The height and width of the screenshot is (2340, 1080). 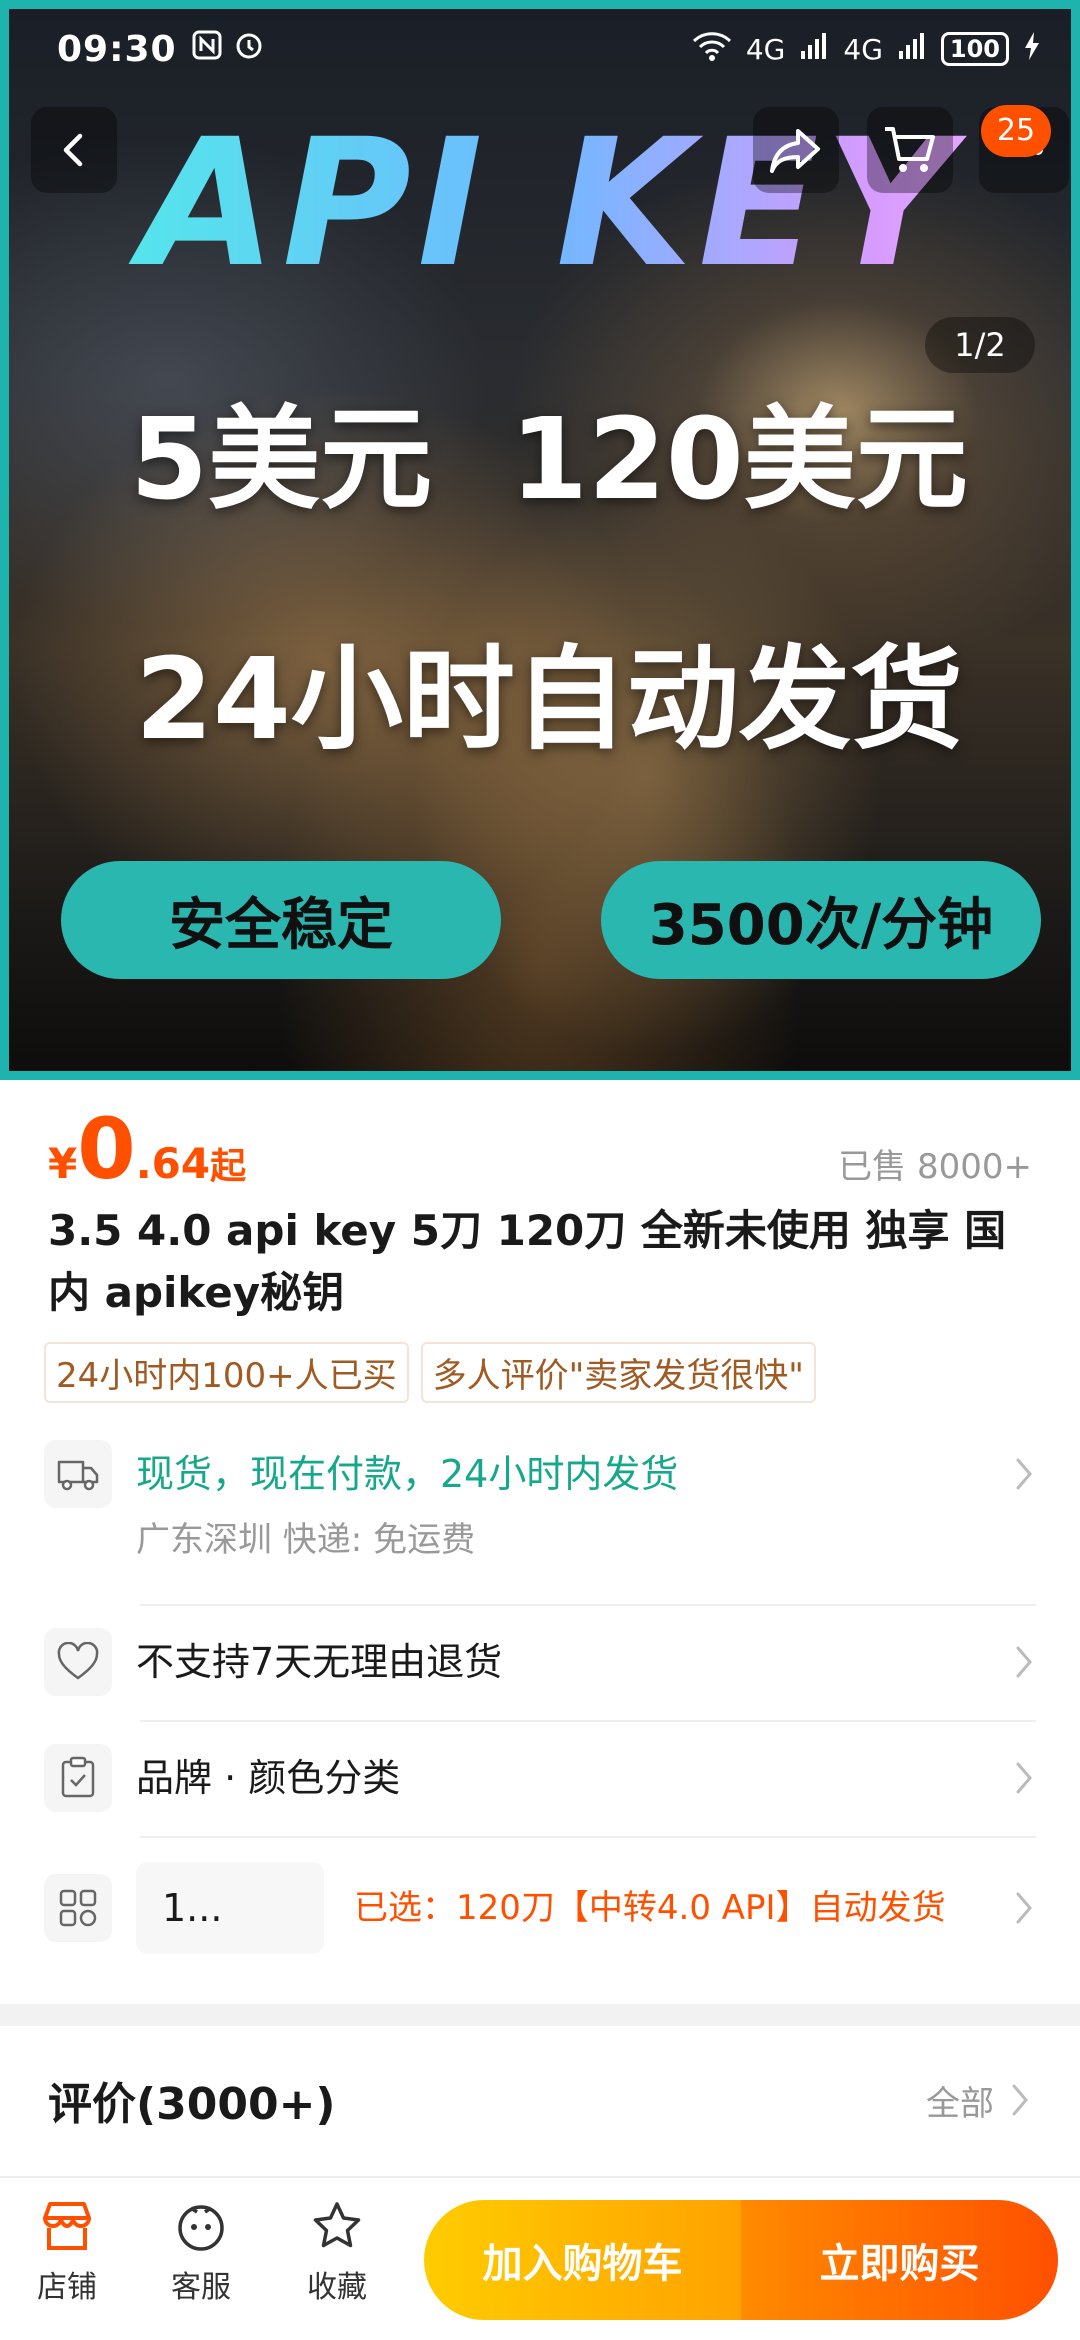 I want to click on network-label-1: 4G, so click(x=765, y=49).